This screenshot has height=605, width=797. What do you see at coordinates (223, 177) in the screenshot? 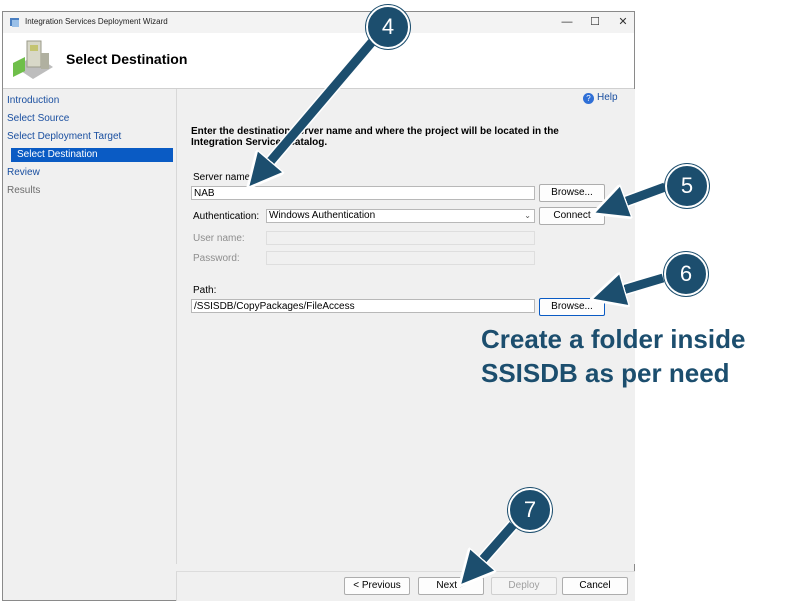
I see `server-name-label: Server name:` at bounding box center [223, 177].